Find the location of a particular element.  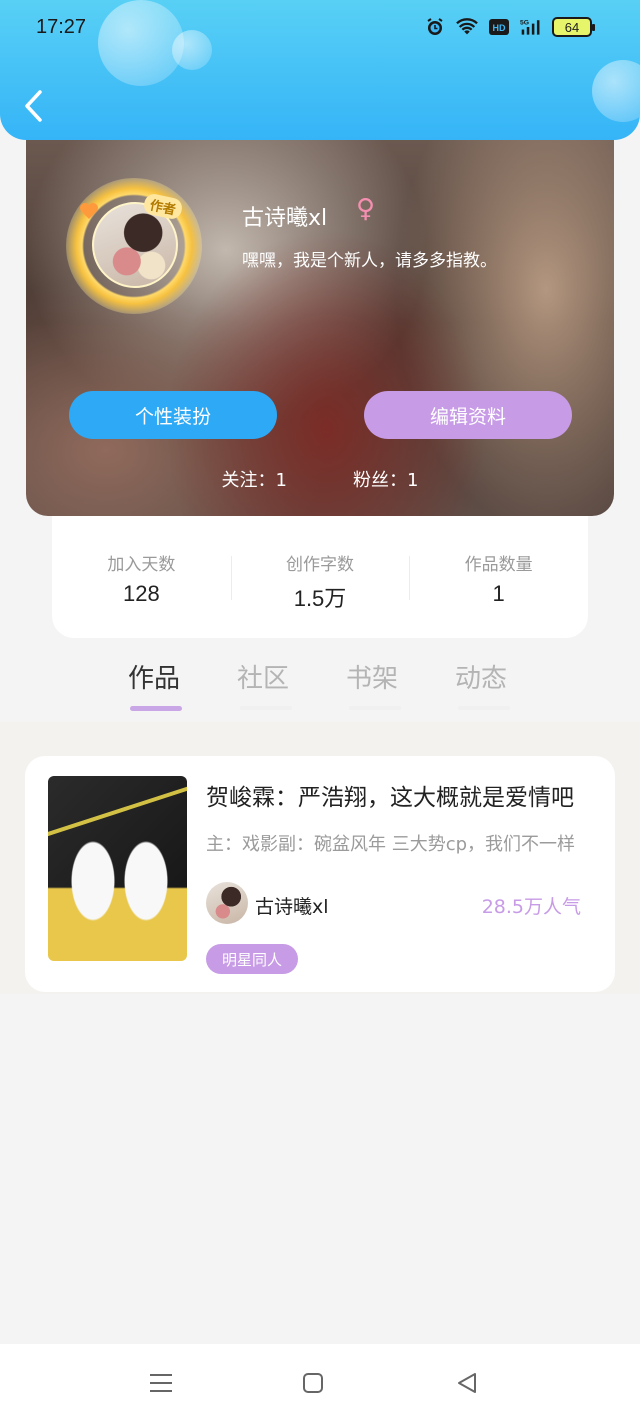

stat-label: 作品数量 is located at coordinates (498, 565).